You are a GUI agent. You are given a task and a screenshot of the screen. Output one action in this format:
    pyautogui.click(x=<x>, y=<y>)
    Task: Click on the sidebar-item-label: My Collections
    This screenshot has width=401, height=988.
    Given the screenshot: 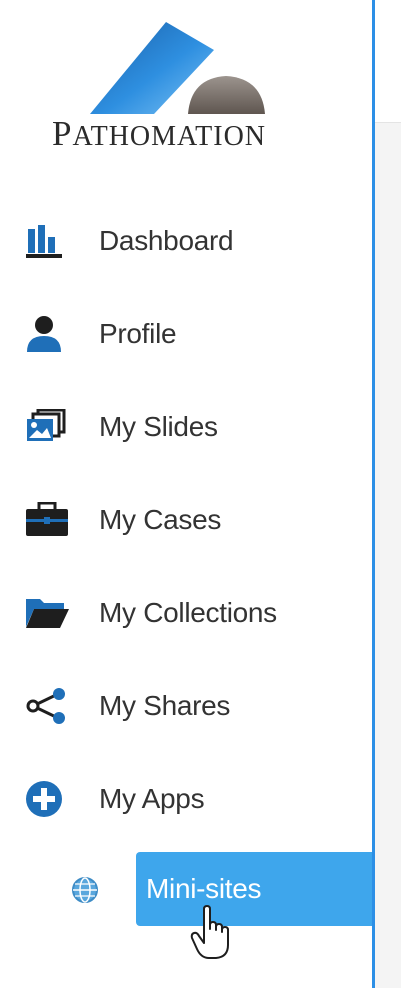 What is the action you would take?
    pyautogui.click(x=188, y=612)
    